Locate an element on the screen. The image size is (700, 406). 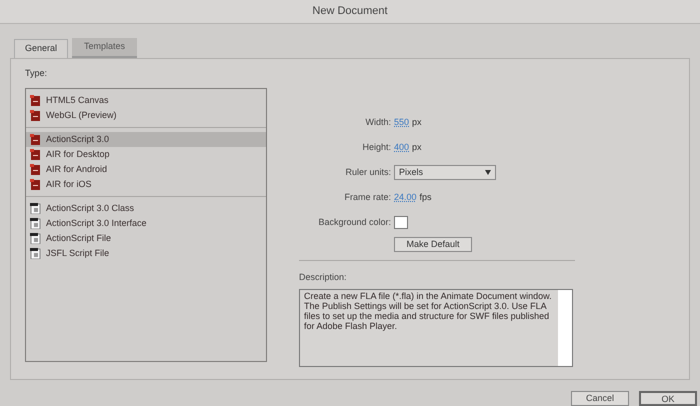
type-list-item: ActionScript 3.0 Class is located at coordinates (146, 208).